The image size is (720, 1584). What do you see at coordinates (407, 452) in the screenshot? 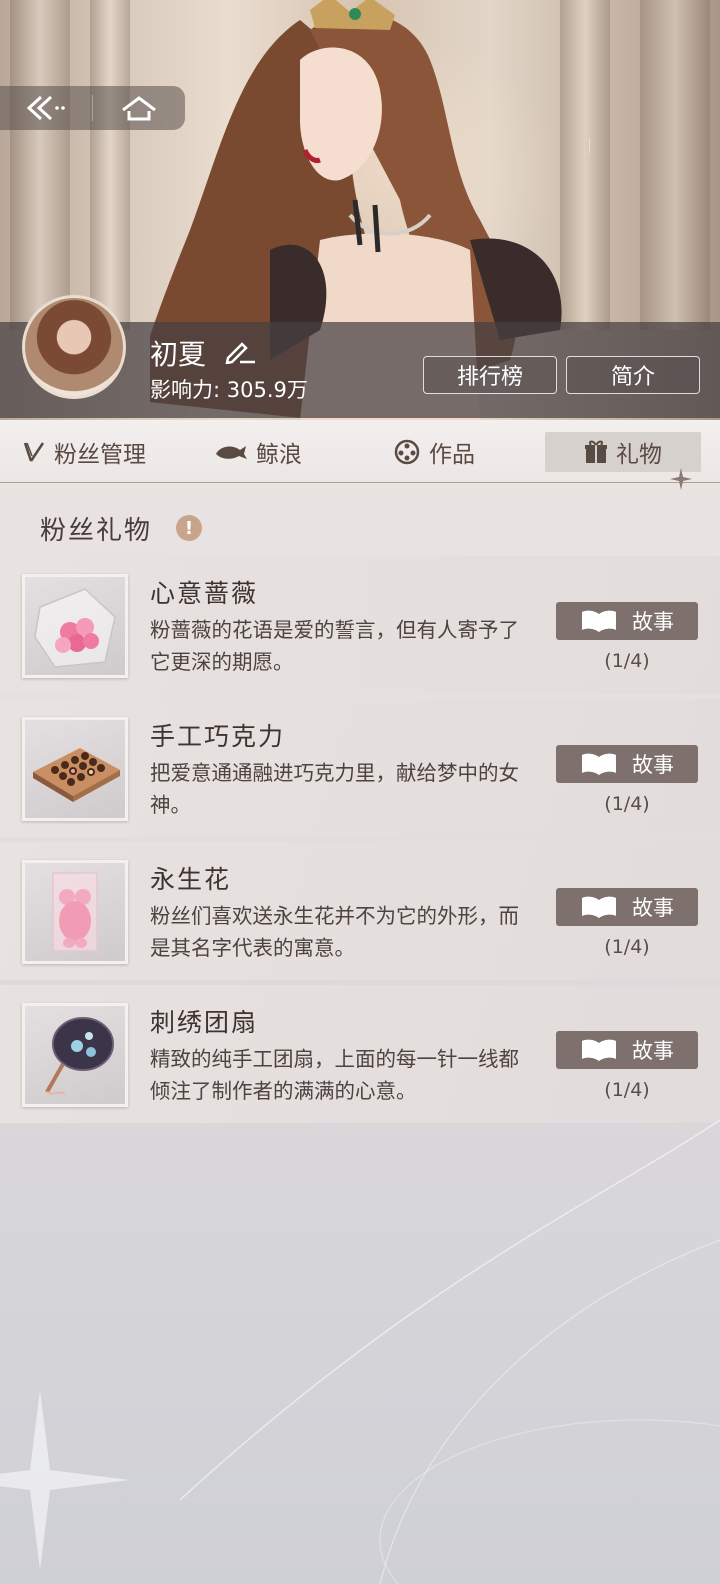
I see `film-reel-icon` at bounding box center [407, 452].